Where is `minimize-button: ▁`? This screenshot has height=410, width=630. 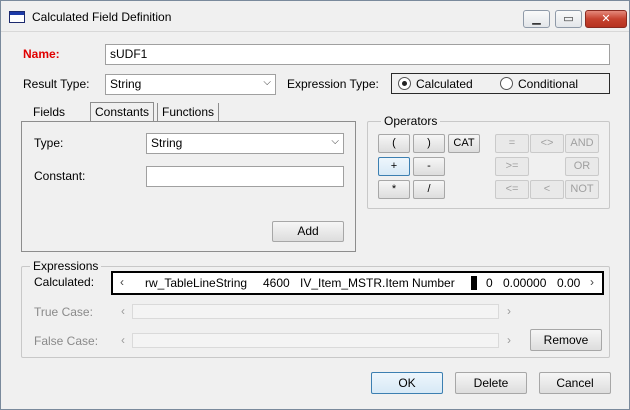
minimize-button: ▁ is located at coordinates (536, 19).